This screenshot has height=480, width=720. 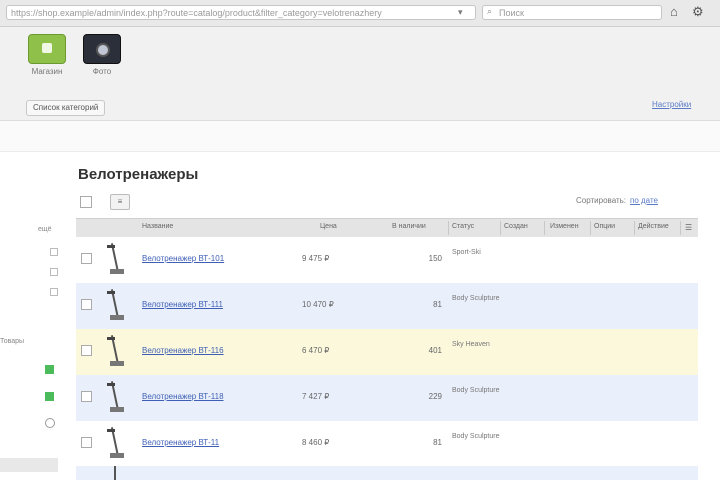 I want to click on sort-label: Сортировать:, so click(x=601, y=200).